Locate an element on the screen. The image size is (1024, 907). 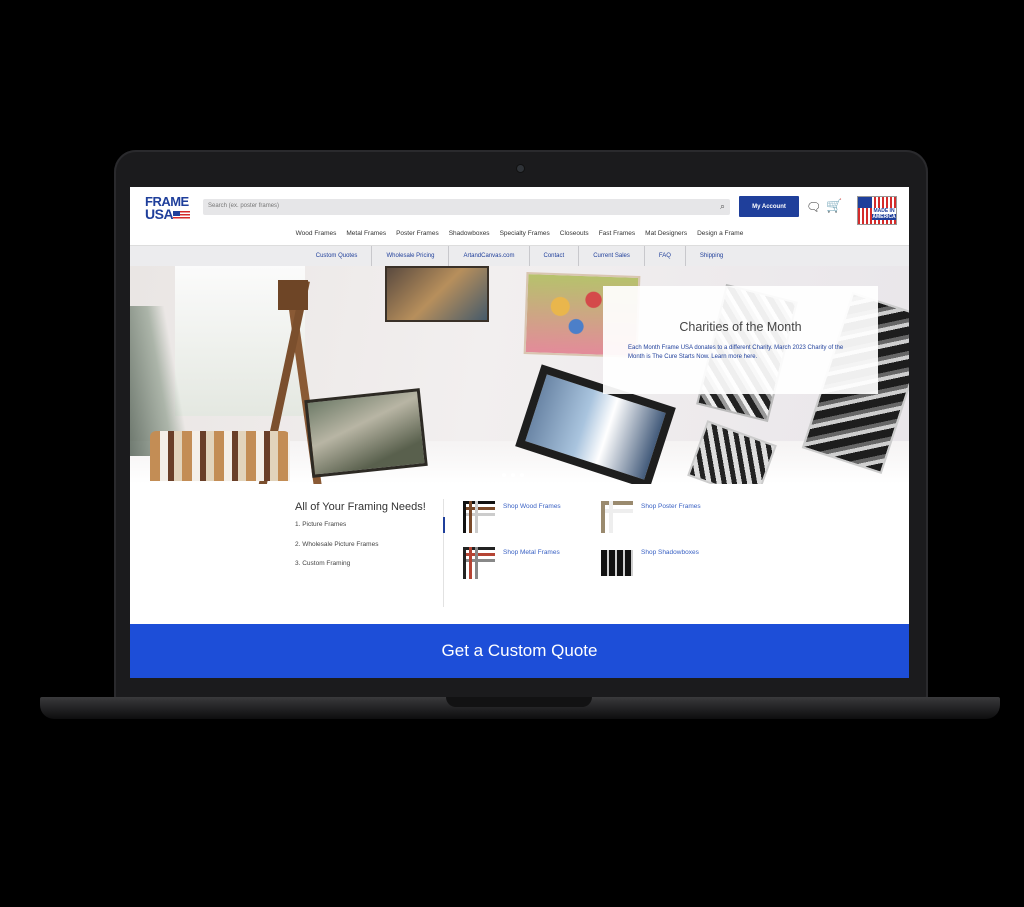
laptop-notch is located at coordinates (519, 702).